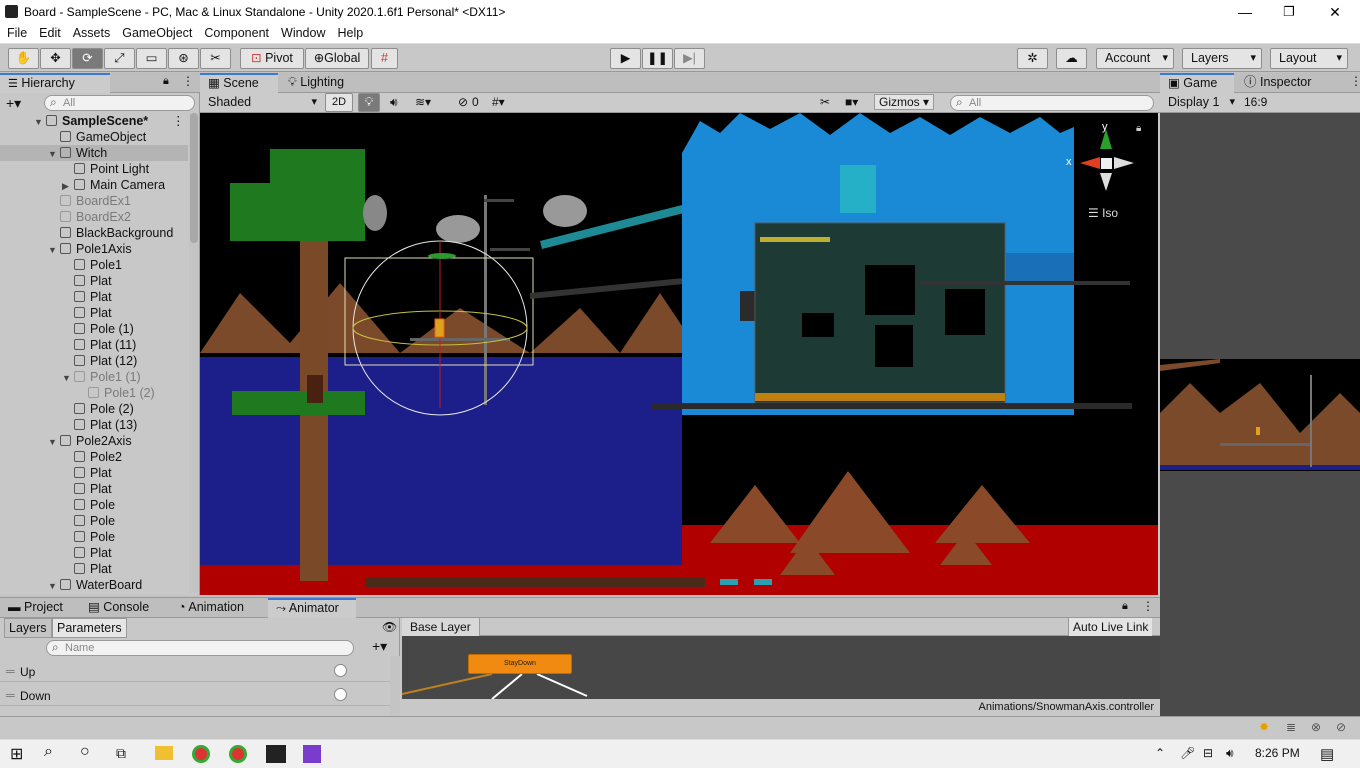 The image size is (1360, 768). I want to click on scene-search-input: All, so click(1052, 103).